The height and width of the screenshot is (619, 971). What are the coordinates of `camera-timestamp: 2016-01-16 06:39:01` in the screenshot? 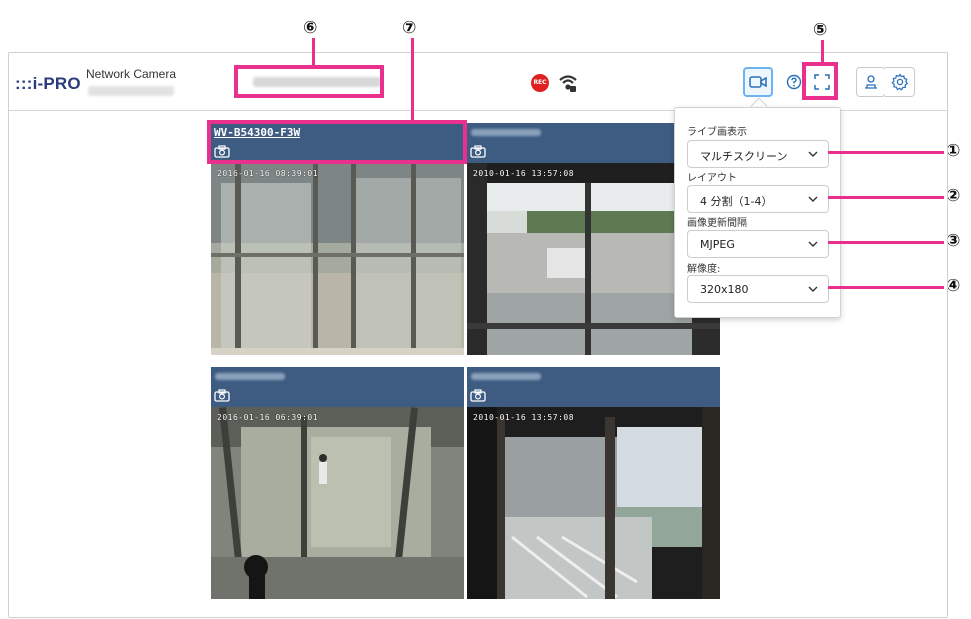 It's located at (268, 417).